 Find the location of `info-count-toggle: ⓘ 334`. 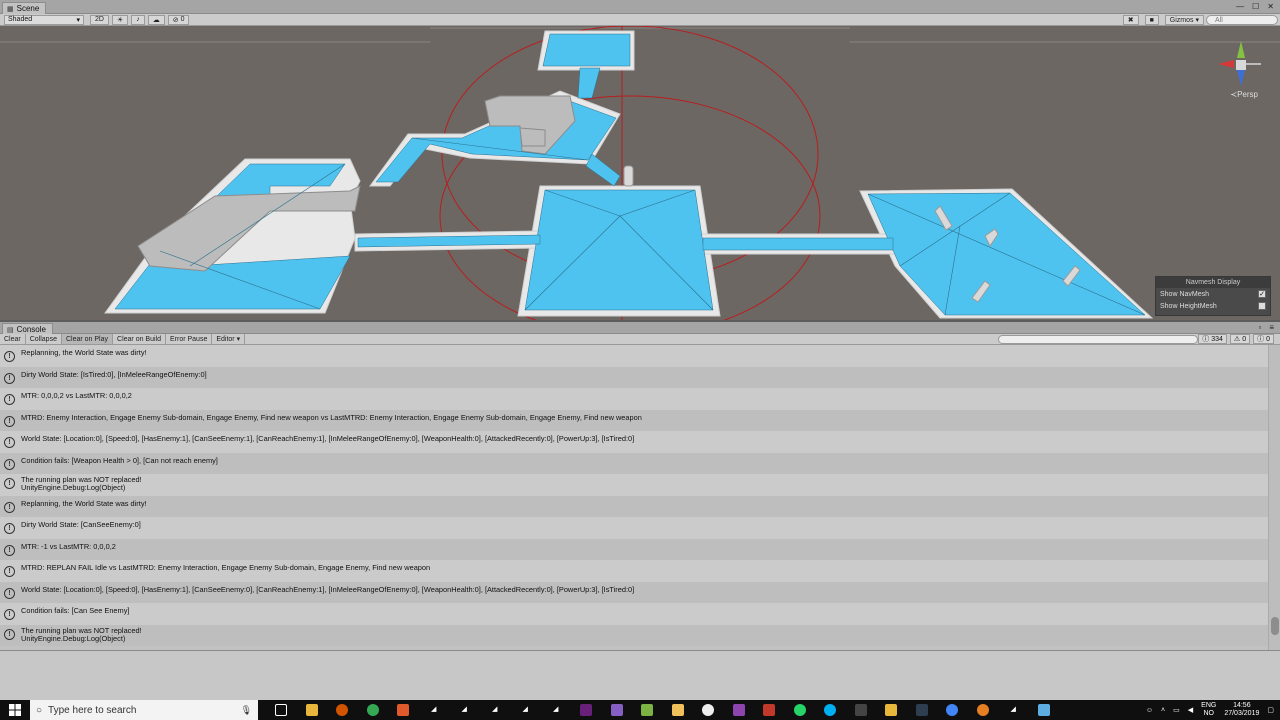

info-count-toggle: ⓘ 334 is located at coordinates (1212, 339).